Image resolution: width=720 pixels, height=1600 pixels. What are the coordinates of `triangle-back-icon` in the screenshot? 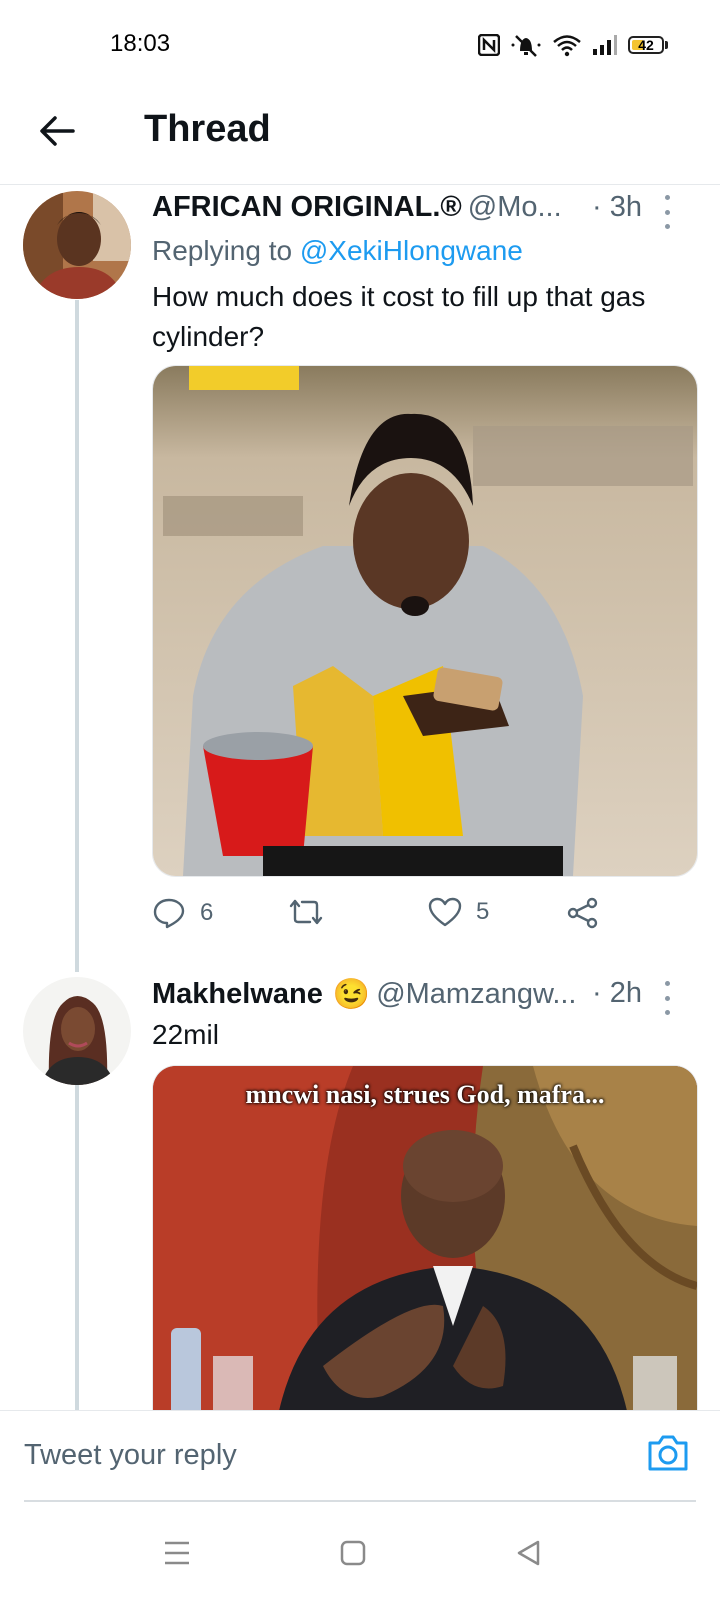 It's located at (528, 1553).